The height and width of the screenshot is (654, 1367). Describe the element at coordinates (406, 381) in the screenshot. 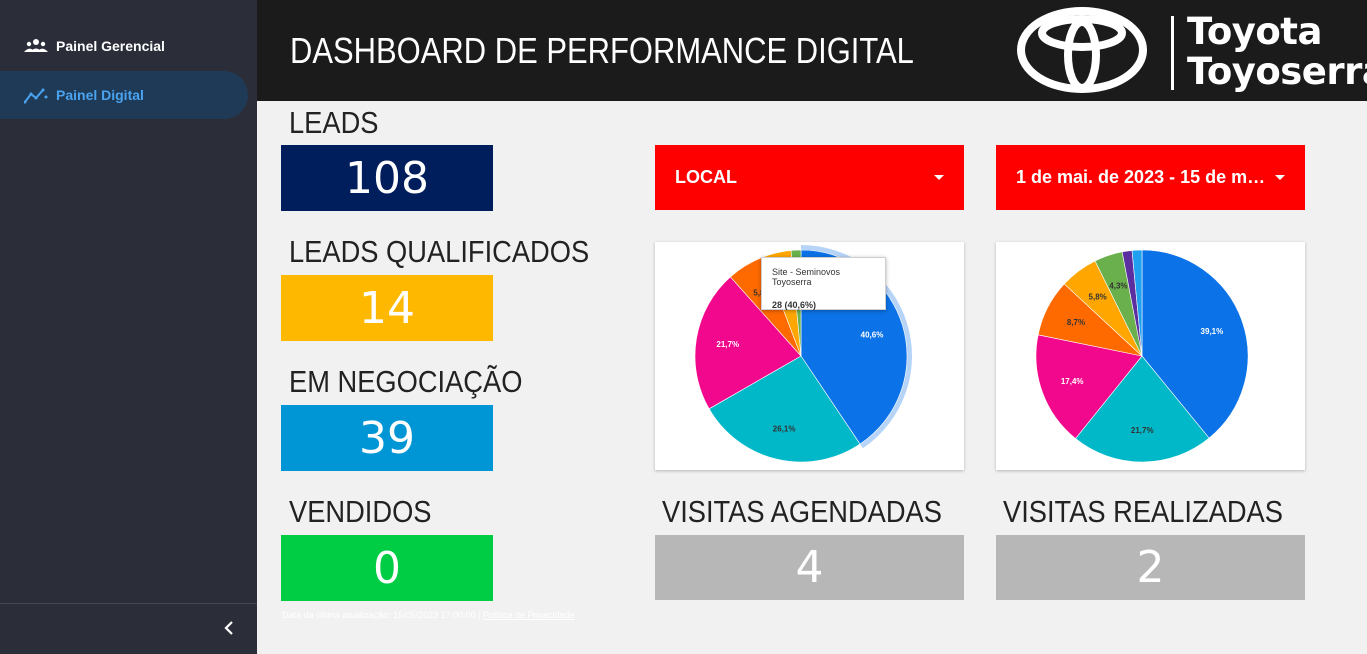

I see `negotiation-label: EM NEGOCIAÇÃO` at that location.